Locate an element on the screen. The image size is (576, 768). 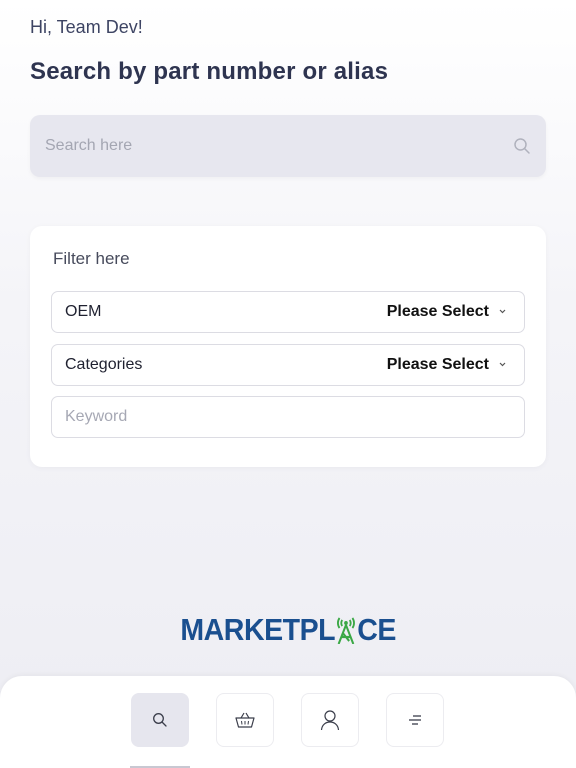
oem-label: OEM is located at coordinates (83, 311).